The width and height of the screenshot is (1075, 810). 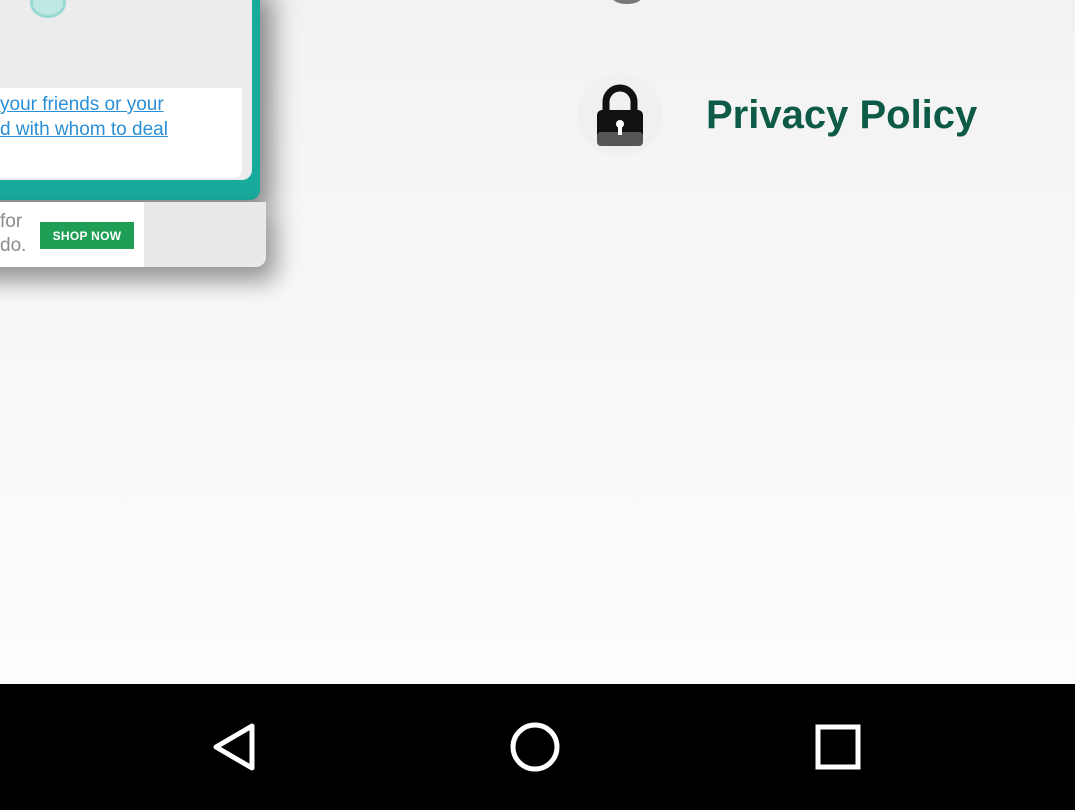 What do you see at coordinates (627, 2) in the screenshot?
I see `partial-menu-icon` at bounding box center [627, 2].